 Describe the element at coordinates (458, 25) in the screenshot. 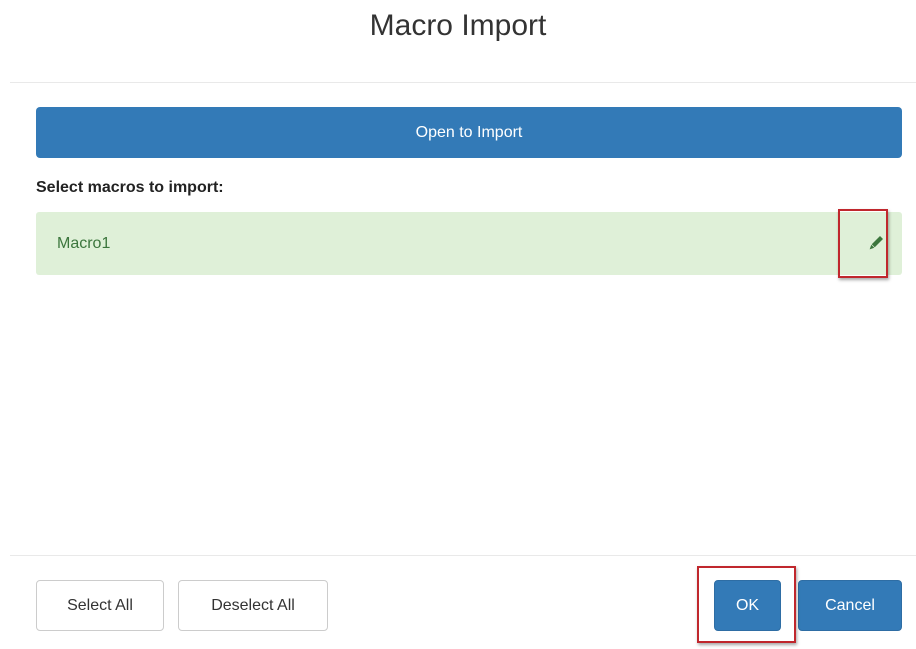

I see `dialog-title: Macro Import` at that location.